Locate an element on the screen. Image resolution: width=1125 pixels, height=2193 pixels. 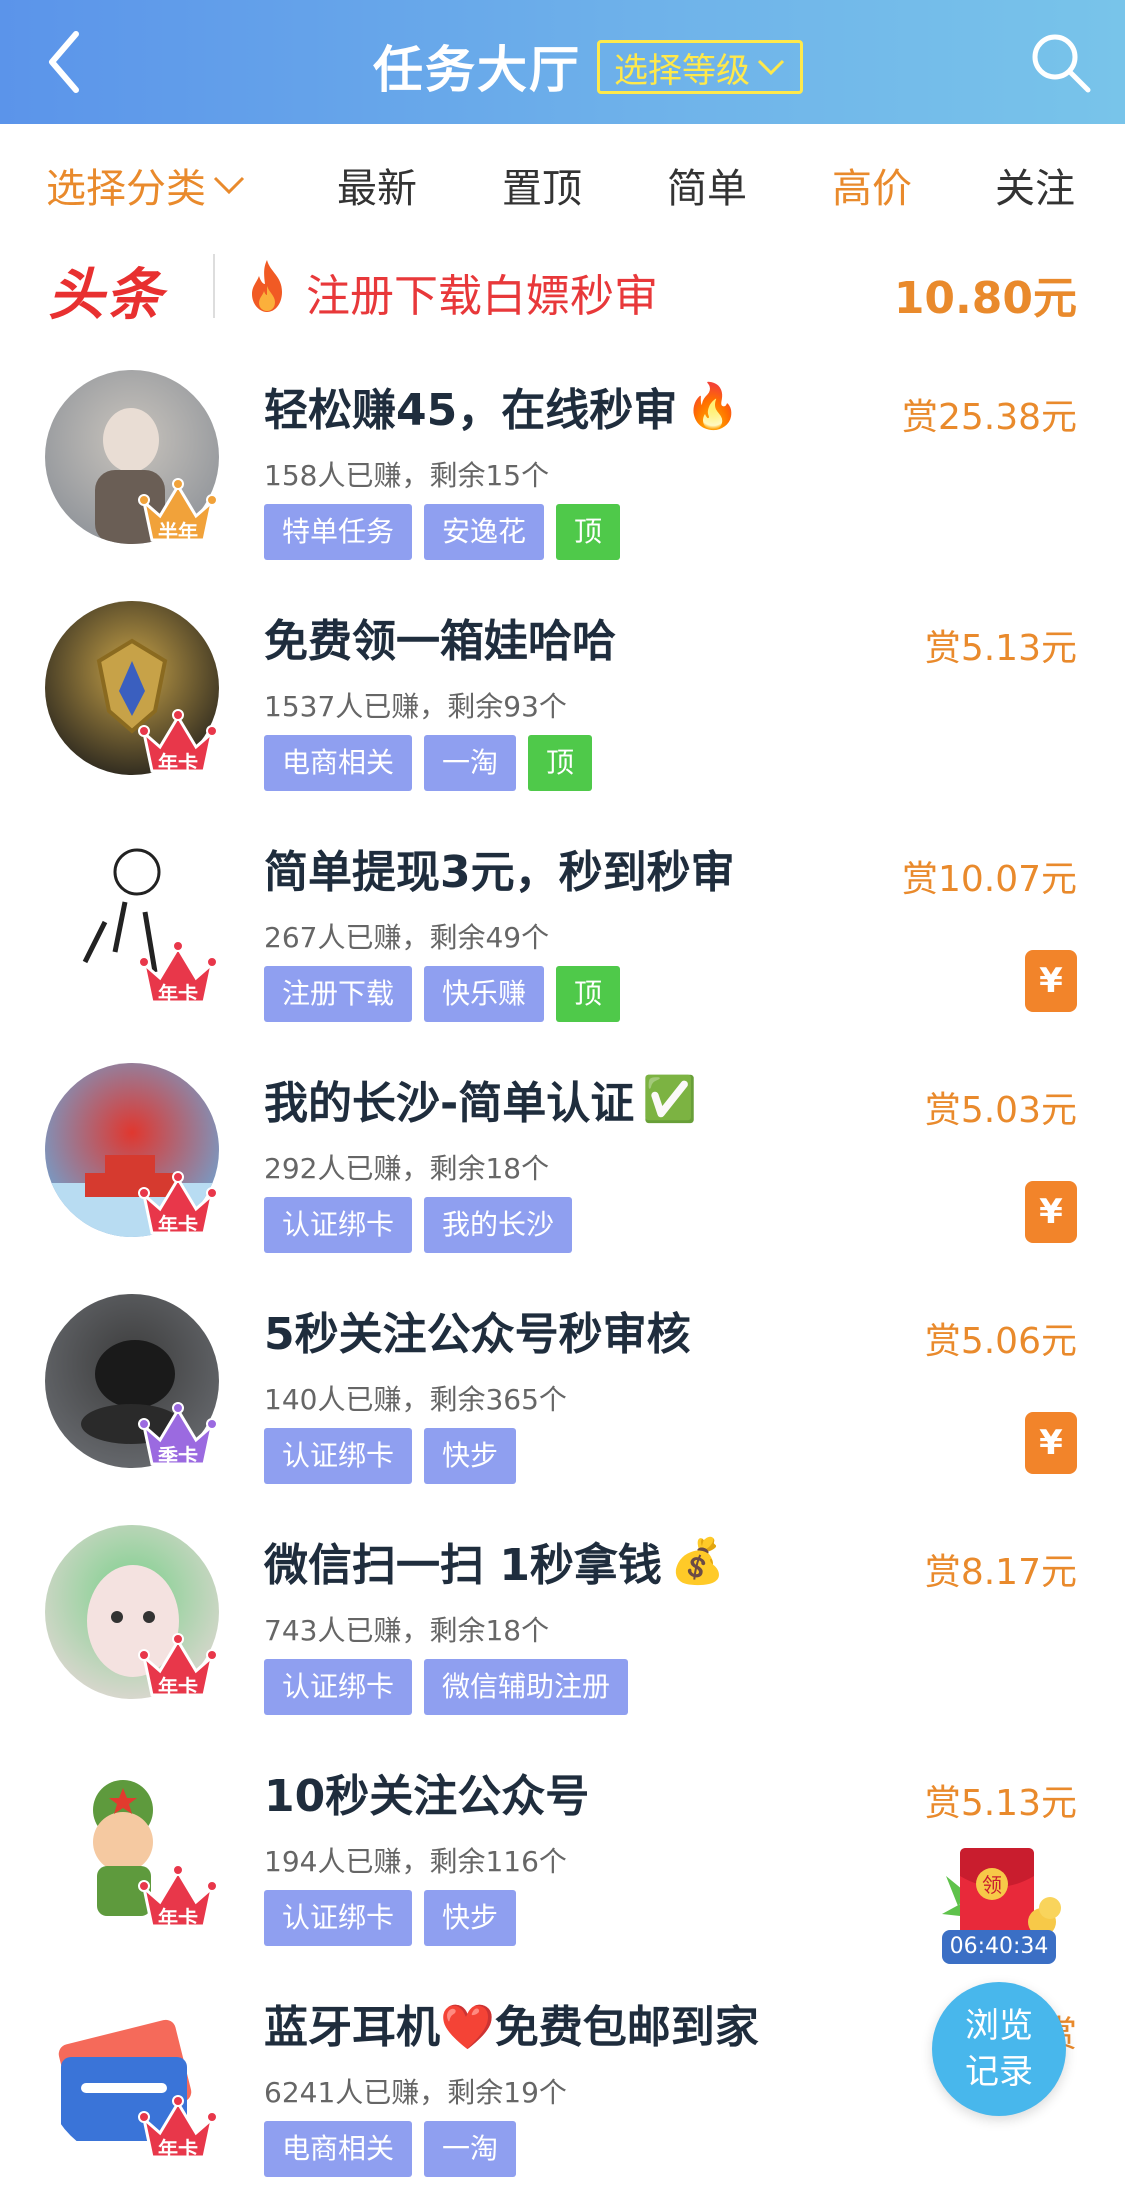
filter-follow: 关注 is located at coordinates (1035, 185).